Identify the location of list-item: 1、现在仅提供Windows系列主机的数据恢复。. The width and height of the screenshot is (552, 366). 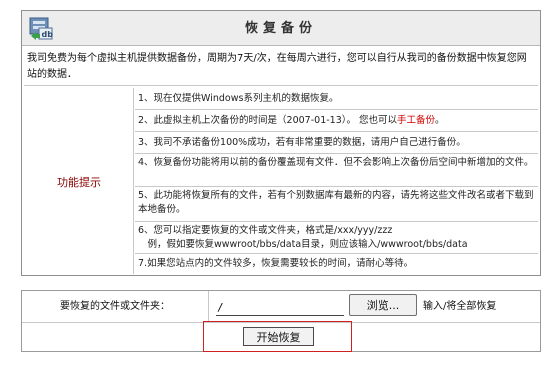
(336, 99).